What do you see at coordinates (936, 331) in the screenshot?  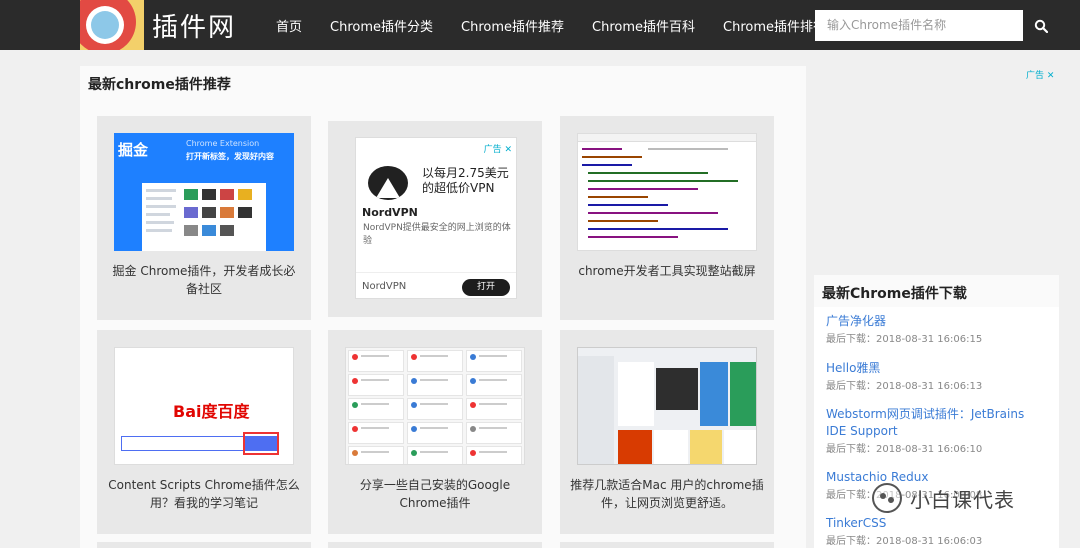 I see `download-item: 广告净化器 最后下载：2018-08-31 16:06:15` at bounding box center [936, 331].